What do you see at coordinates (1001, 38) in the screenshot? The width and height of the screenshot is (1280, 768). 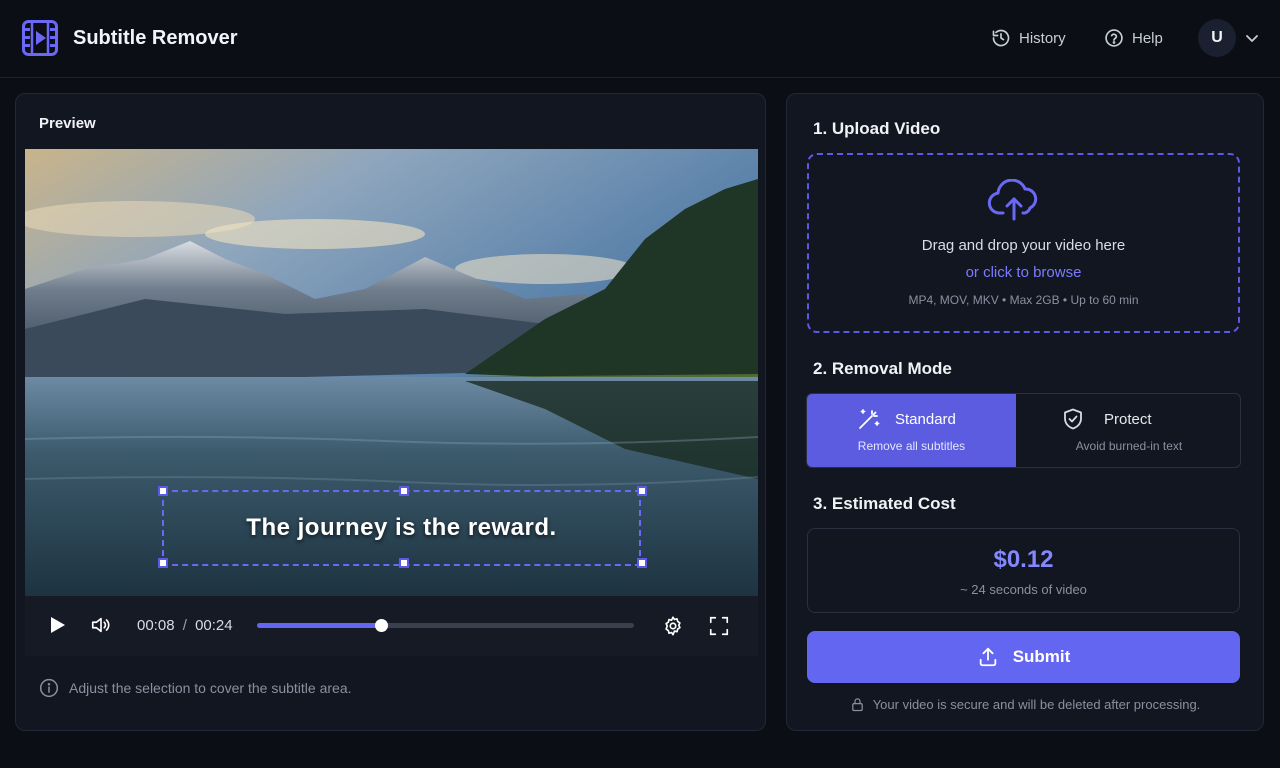 I see `history-icon` at bounding box center [1001, 38].